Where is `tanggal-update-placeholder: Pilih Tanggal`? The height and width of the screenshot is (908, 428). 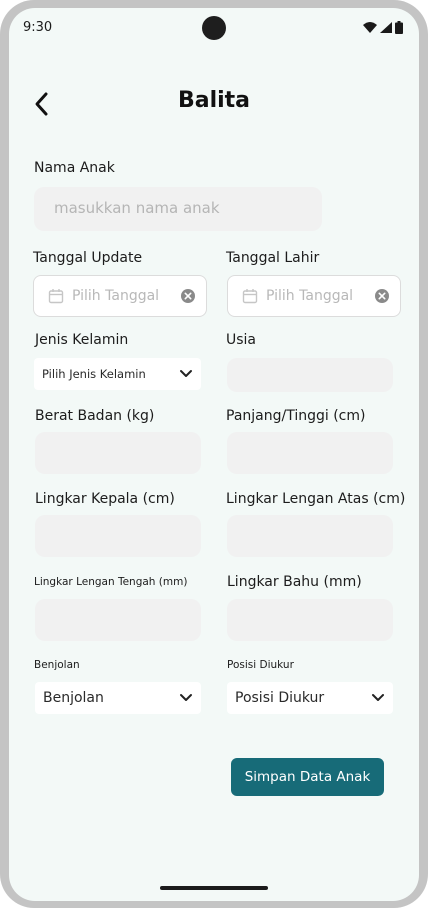
tanggal-update-placeholder: Pilih Tanggal is located at coordinates (116, 296).